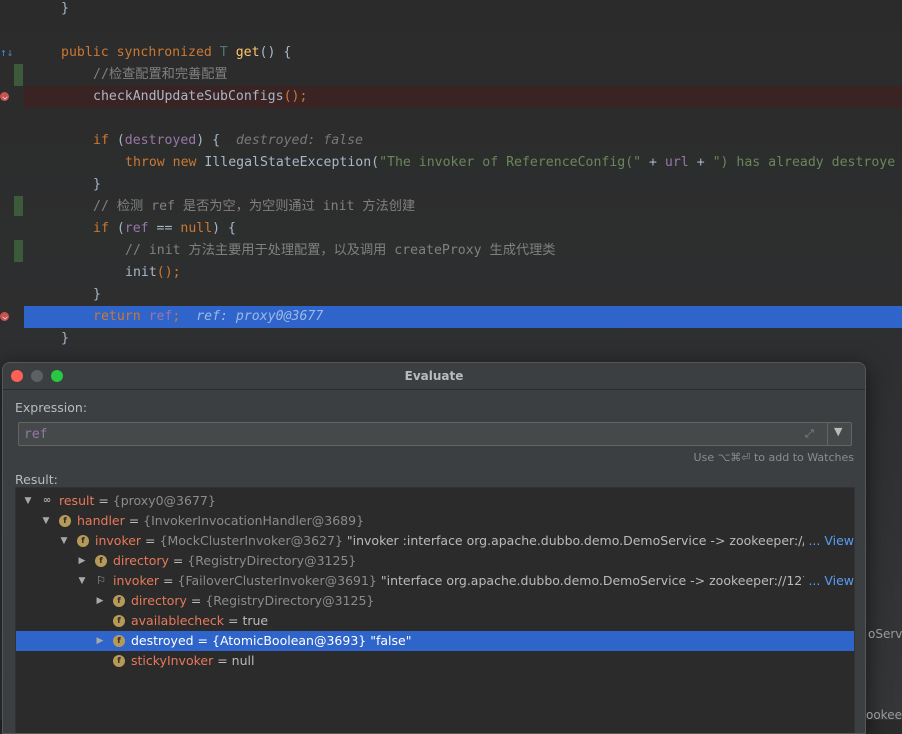  I want to click on expression-input, so click(411, 434).